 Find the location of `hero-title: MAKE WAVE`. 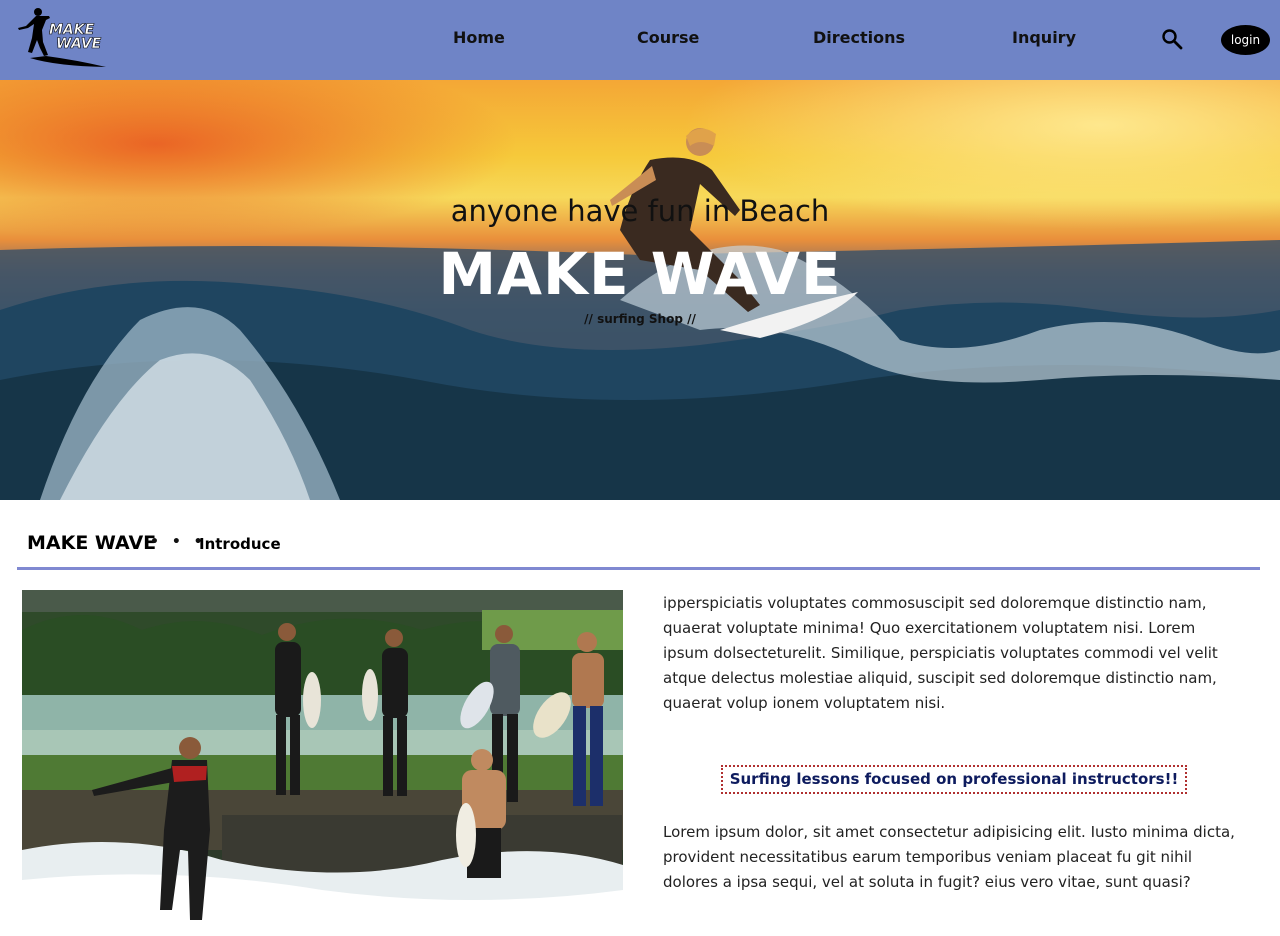

hero-title: MAKE WAVE is located at coordinates (640, 274).